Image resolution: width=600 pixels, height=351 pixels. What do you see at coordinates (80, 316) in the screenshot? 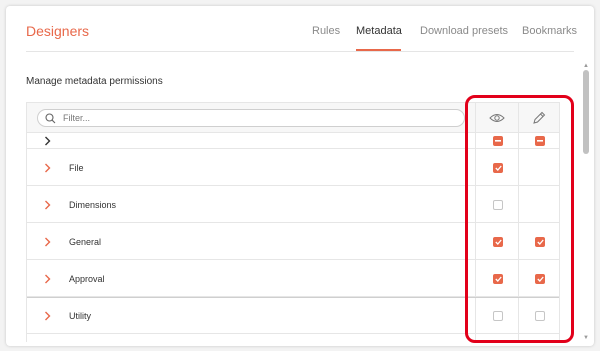
I see `row-label: Utility` at bounding box center [80, 316].